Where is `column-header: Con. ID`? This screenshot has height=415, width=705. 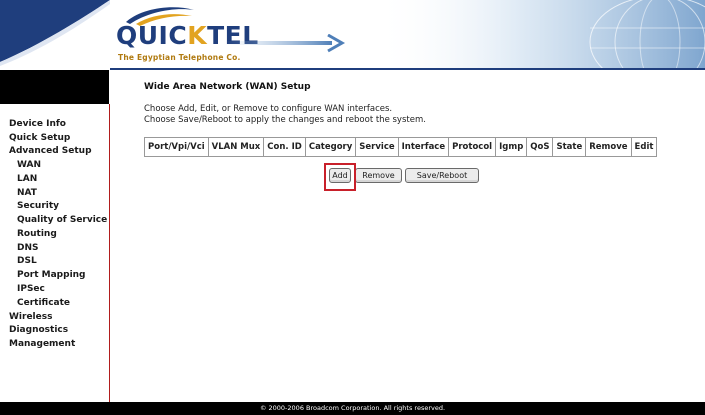 column-header: Con. ID is located at coordinates (284, 147).